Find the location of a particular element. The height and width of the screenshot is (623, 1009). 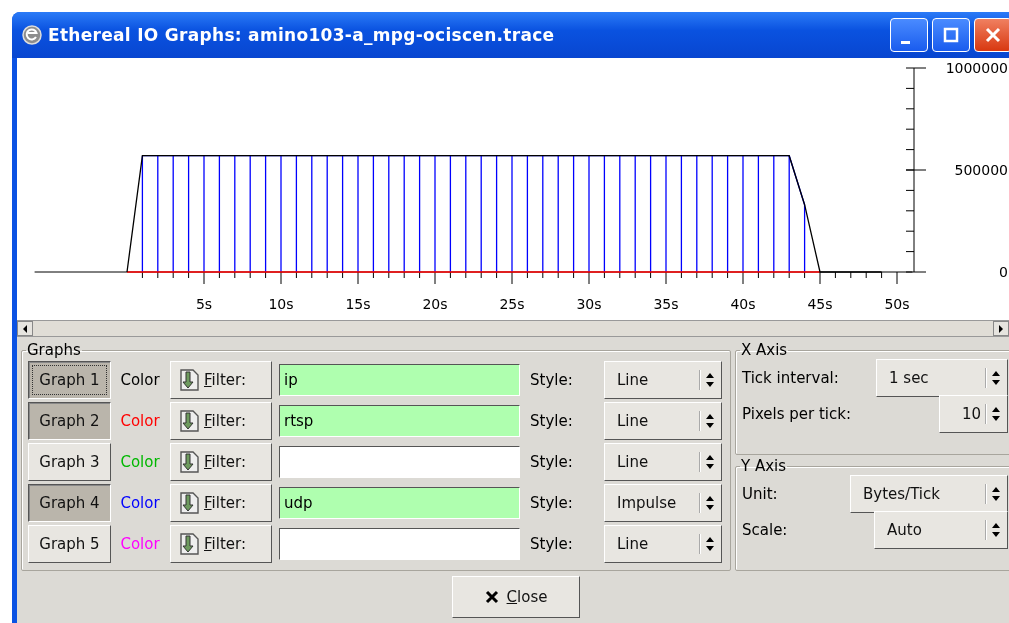

x-tick-label: 45s is located at coordinates (820, 304).